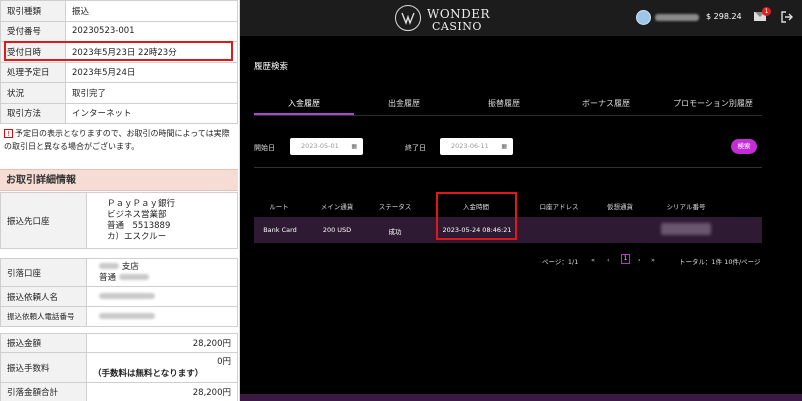 The image size is (802, 401). Describe the element at coordinates (224, 361) in the screenshot. I see `fee-value: 0円` at that location.